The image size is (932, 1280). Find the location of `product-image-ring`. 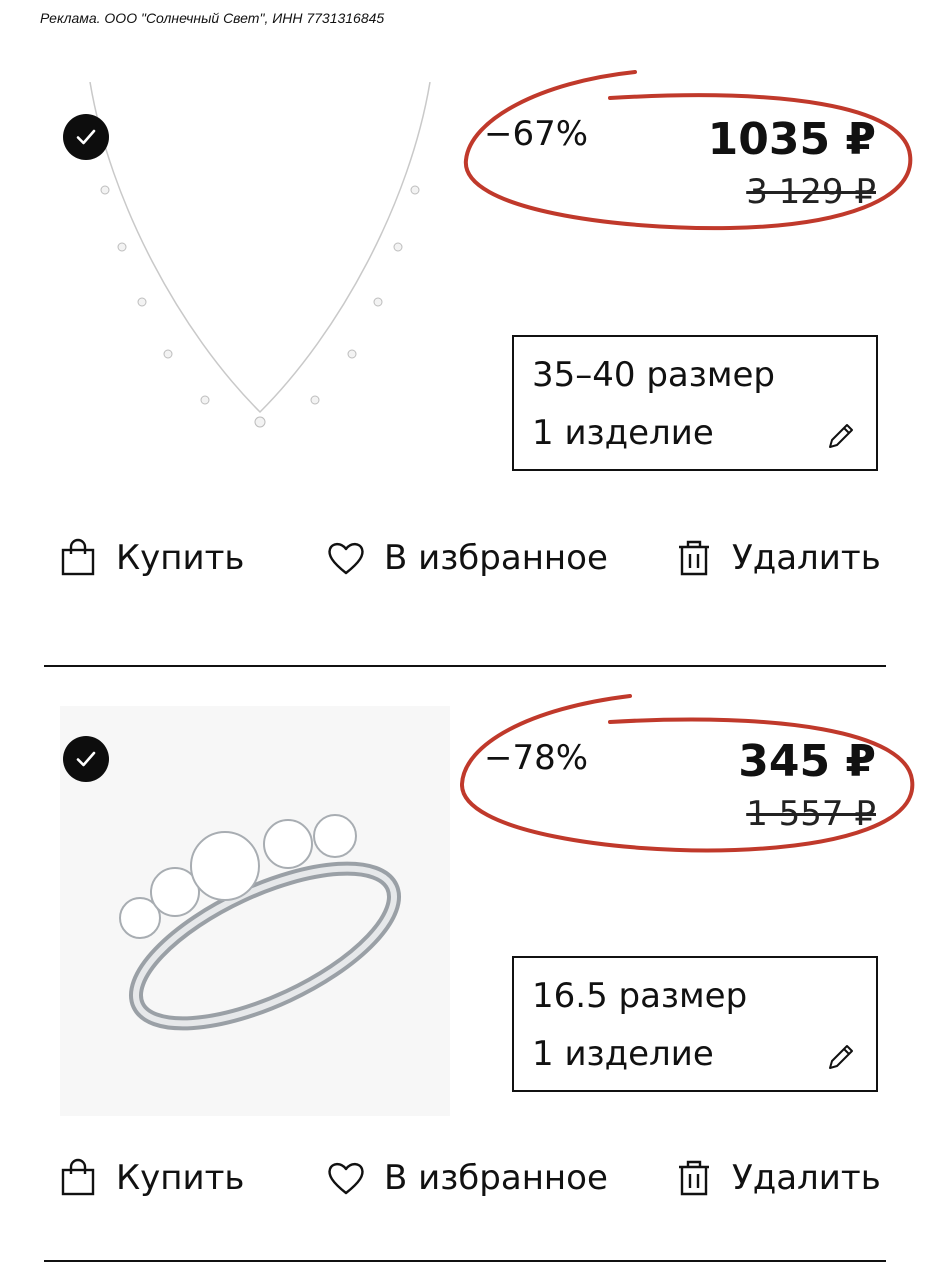

product-image-ring is located at coordinates (255, 911).